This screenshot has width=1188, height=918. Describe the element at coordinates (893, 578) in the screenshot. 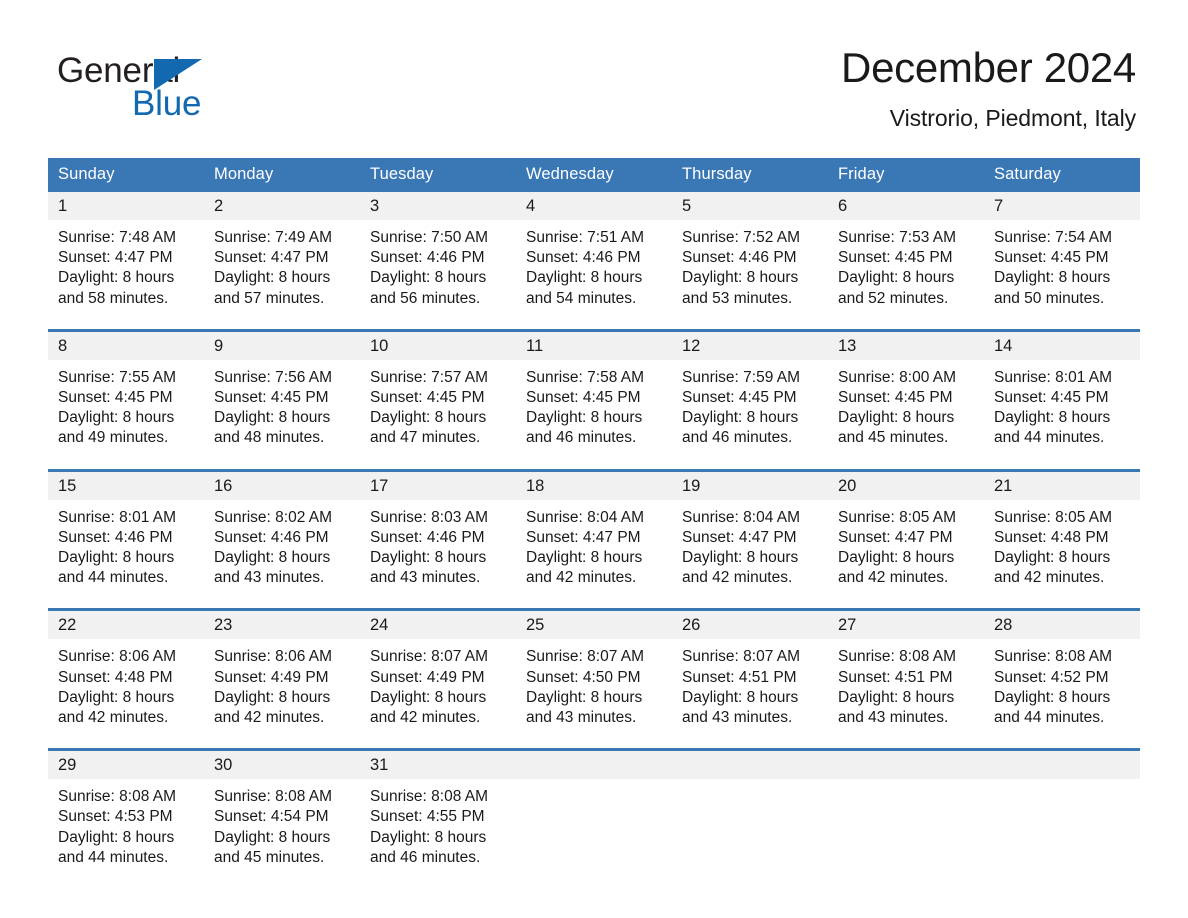

I see `daylight-text-line2: and 42 minutes.` at that location.